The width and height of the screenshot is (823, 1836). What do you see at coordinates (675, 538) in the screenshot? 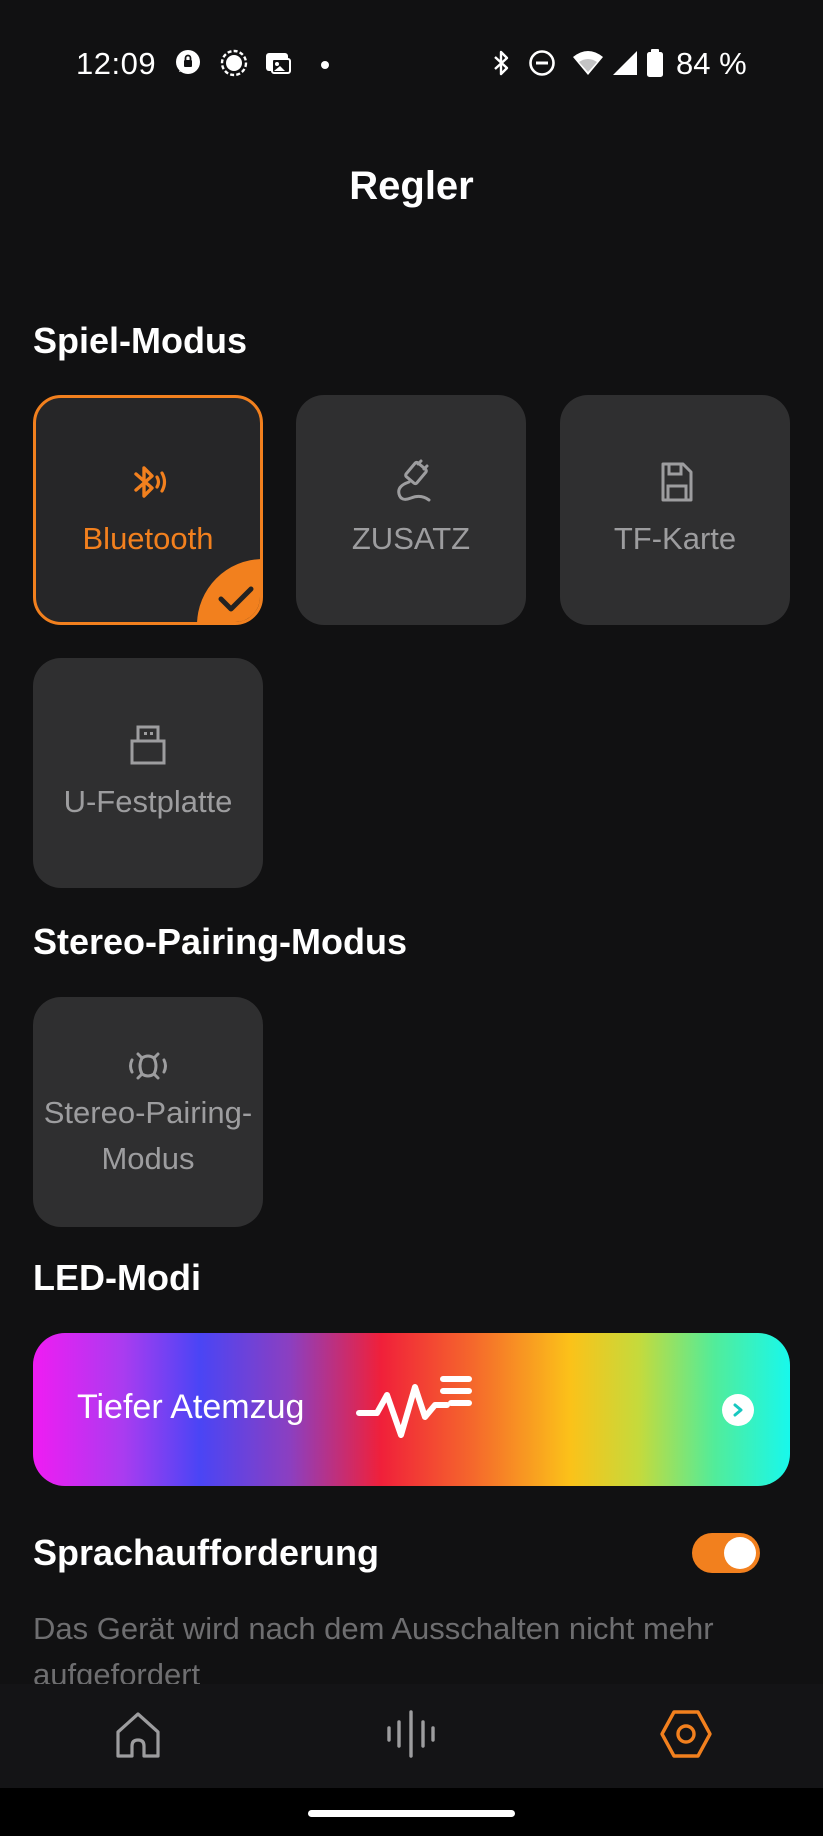
I see `tile-label: TF-Karte` at bounding box center [675, 538].